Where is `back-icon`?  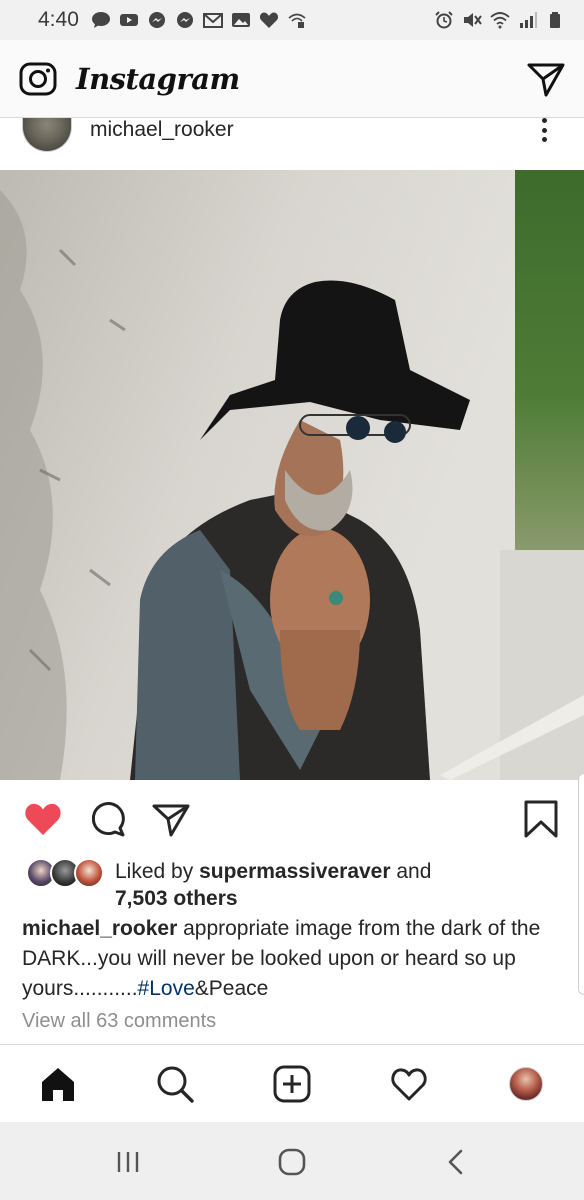
back-icon is located at coordinates (456, 1162).